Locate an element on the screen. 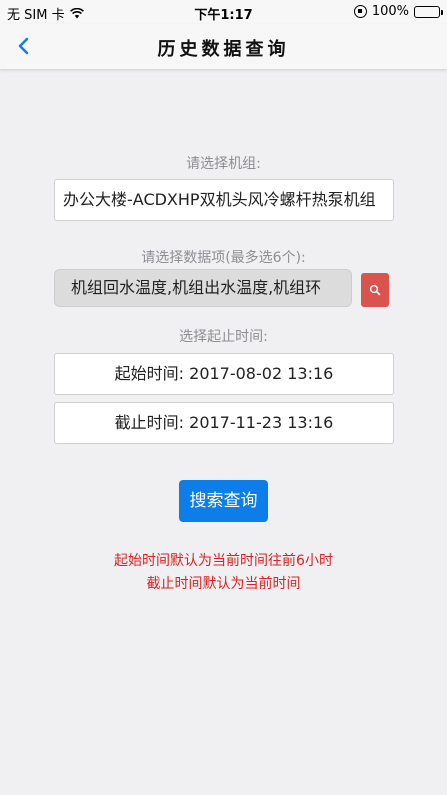 The height and width of the screenshot is (795, 447). search-icon is located at coordinates (375, 290).